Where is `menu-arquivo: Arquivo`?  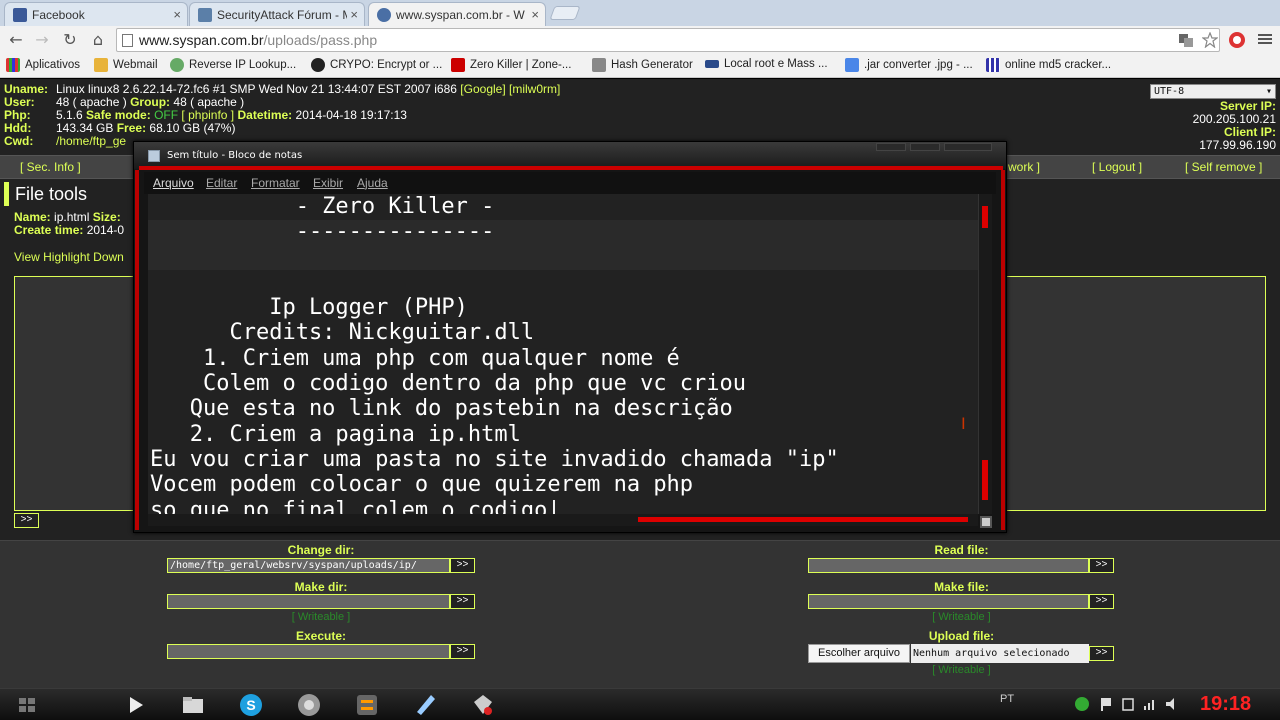
menu-arquivo: Arquivo is located at coordinates (173, 183).